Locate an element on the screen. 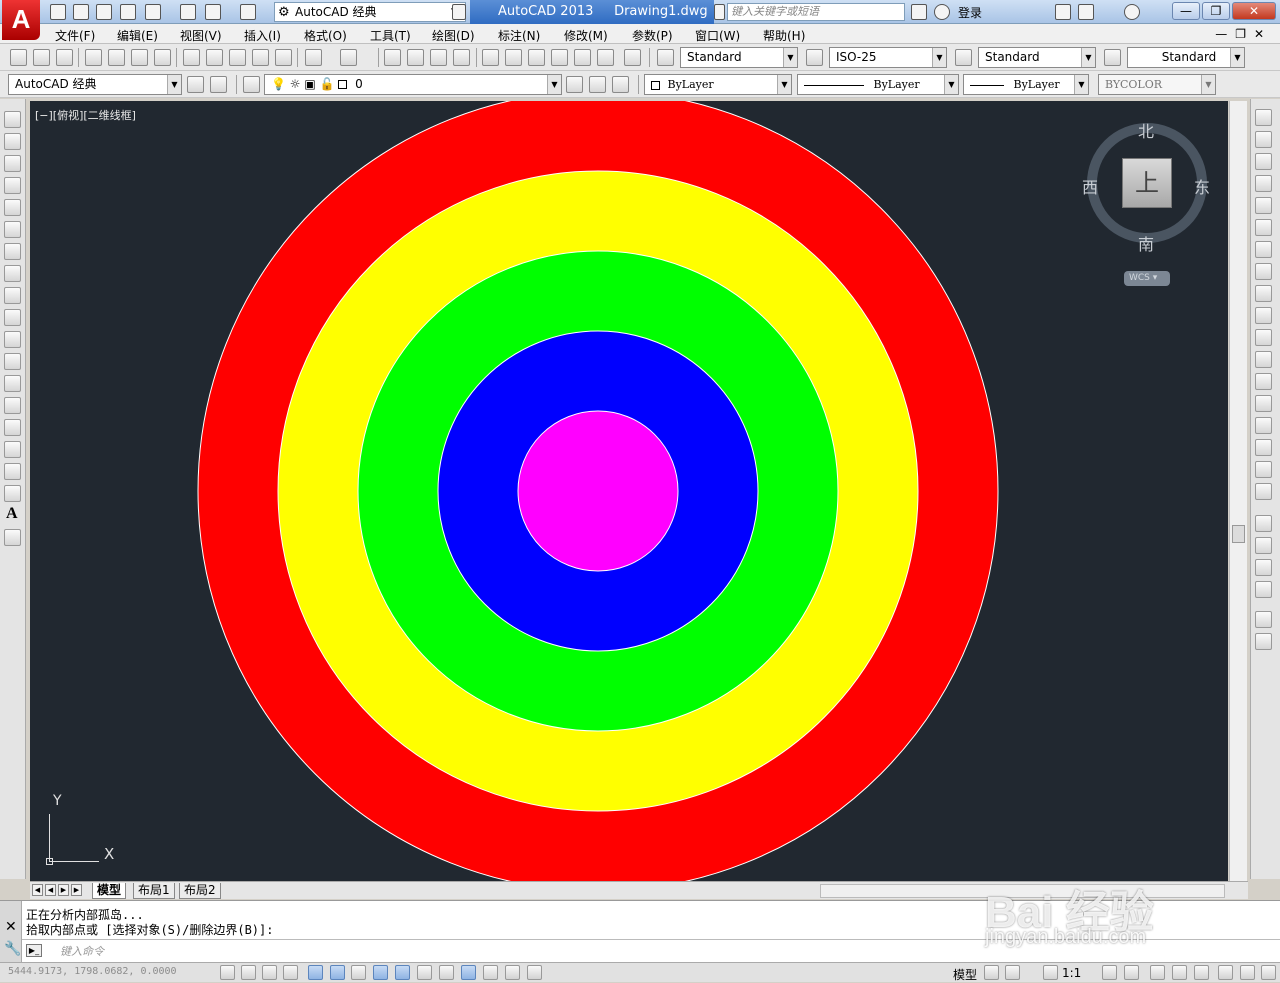 The width and height of the screenshot is (1280, 983). menu-format: 格式(O) is located at coordinates (325, 35).